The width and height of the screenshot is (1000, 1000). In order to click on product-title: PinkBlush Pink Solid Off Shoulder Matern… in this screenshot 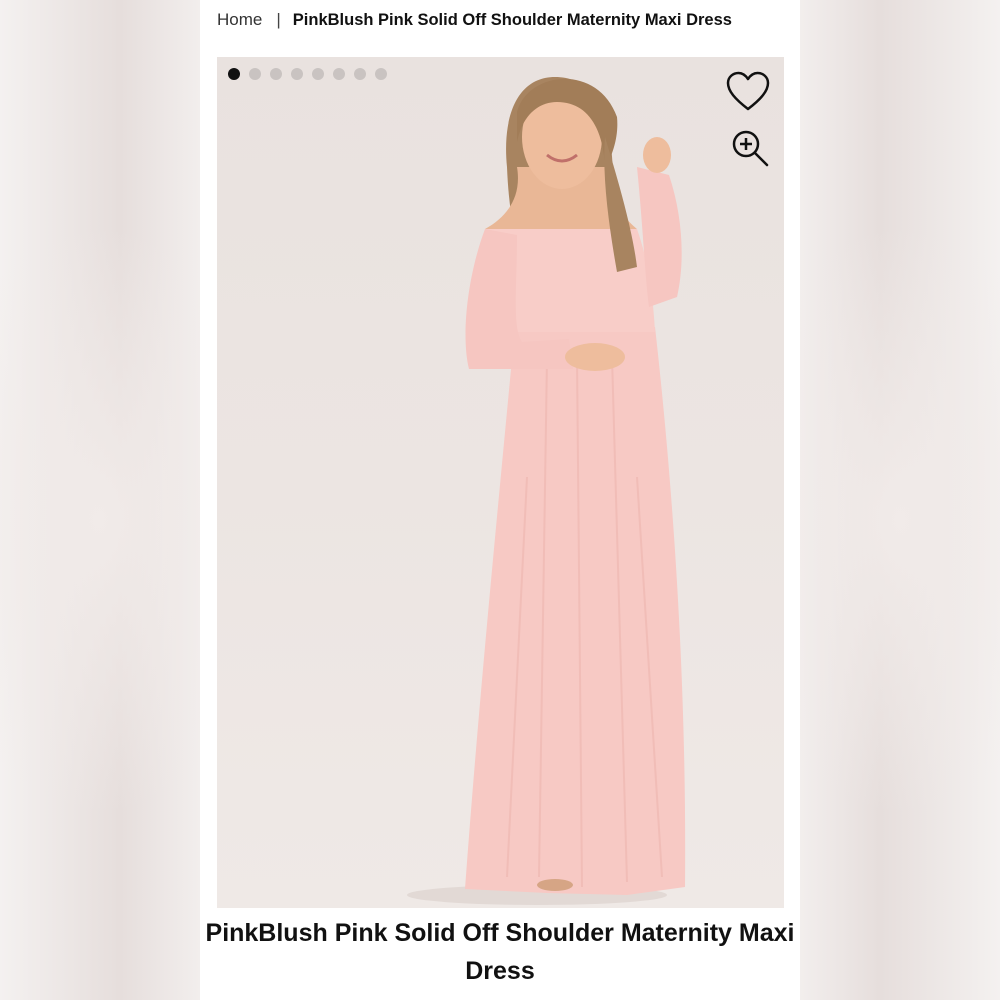, I will do `click(500, 952)`.